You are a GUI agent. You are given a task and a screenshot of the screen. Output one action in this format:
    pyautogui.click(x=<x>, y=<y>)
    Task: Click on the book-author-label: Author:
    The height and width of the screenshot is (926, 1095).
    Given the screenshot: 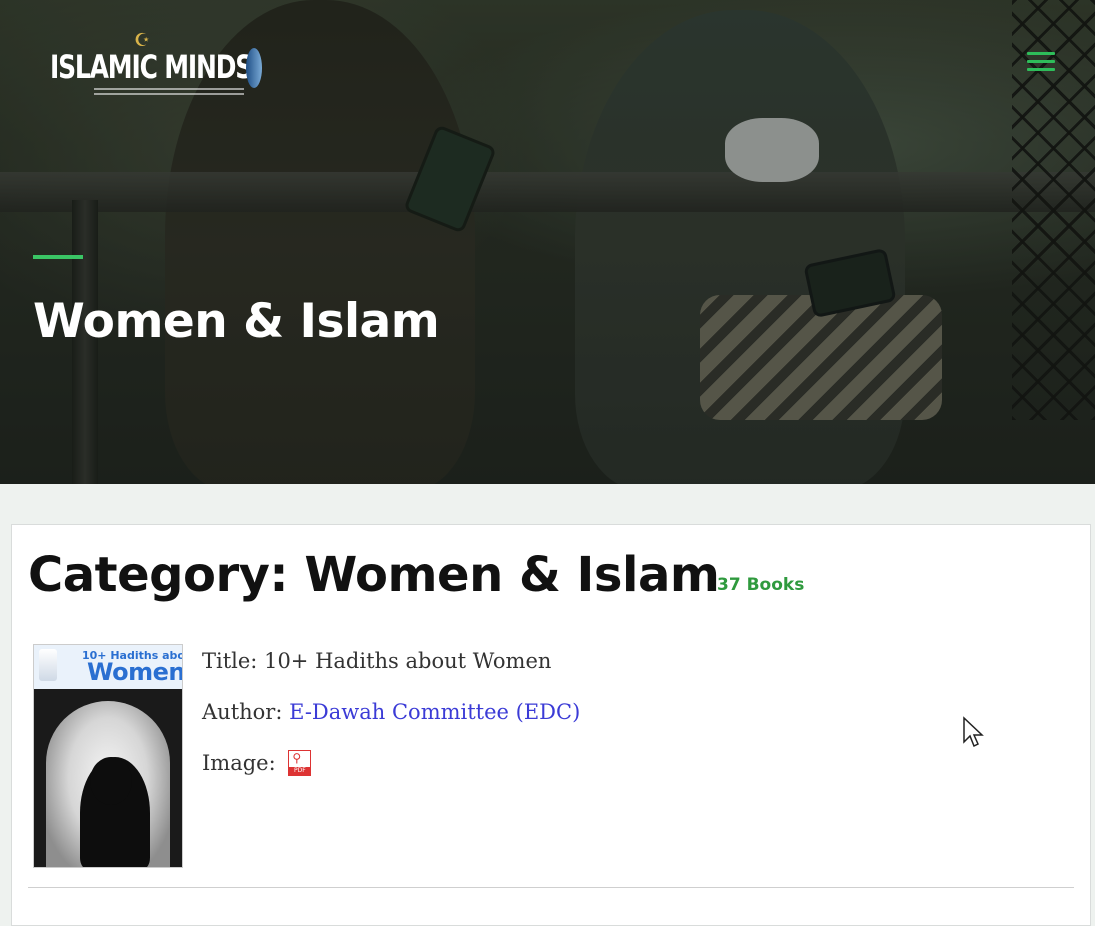 What is the action you would take?
    pyautogui.click(x=242, y=712)
    